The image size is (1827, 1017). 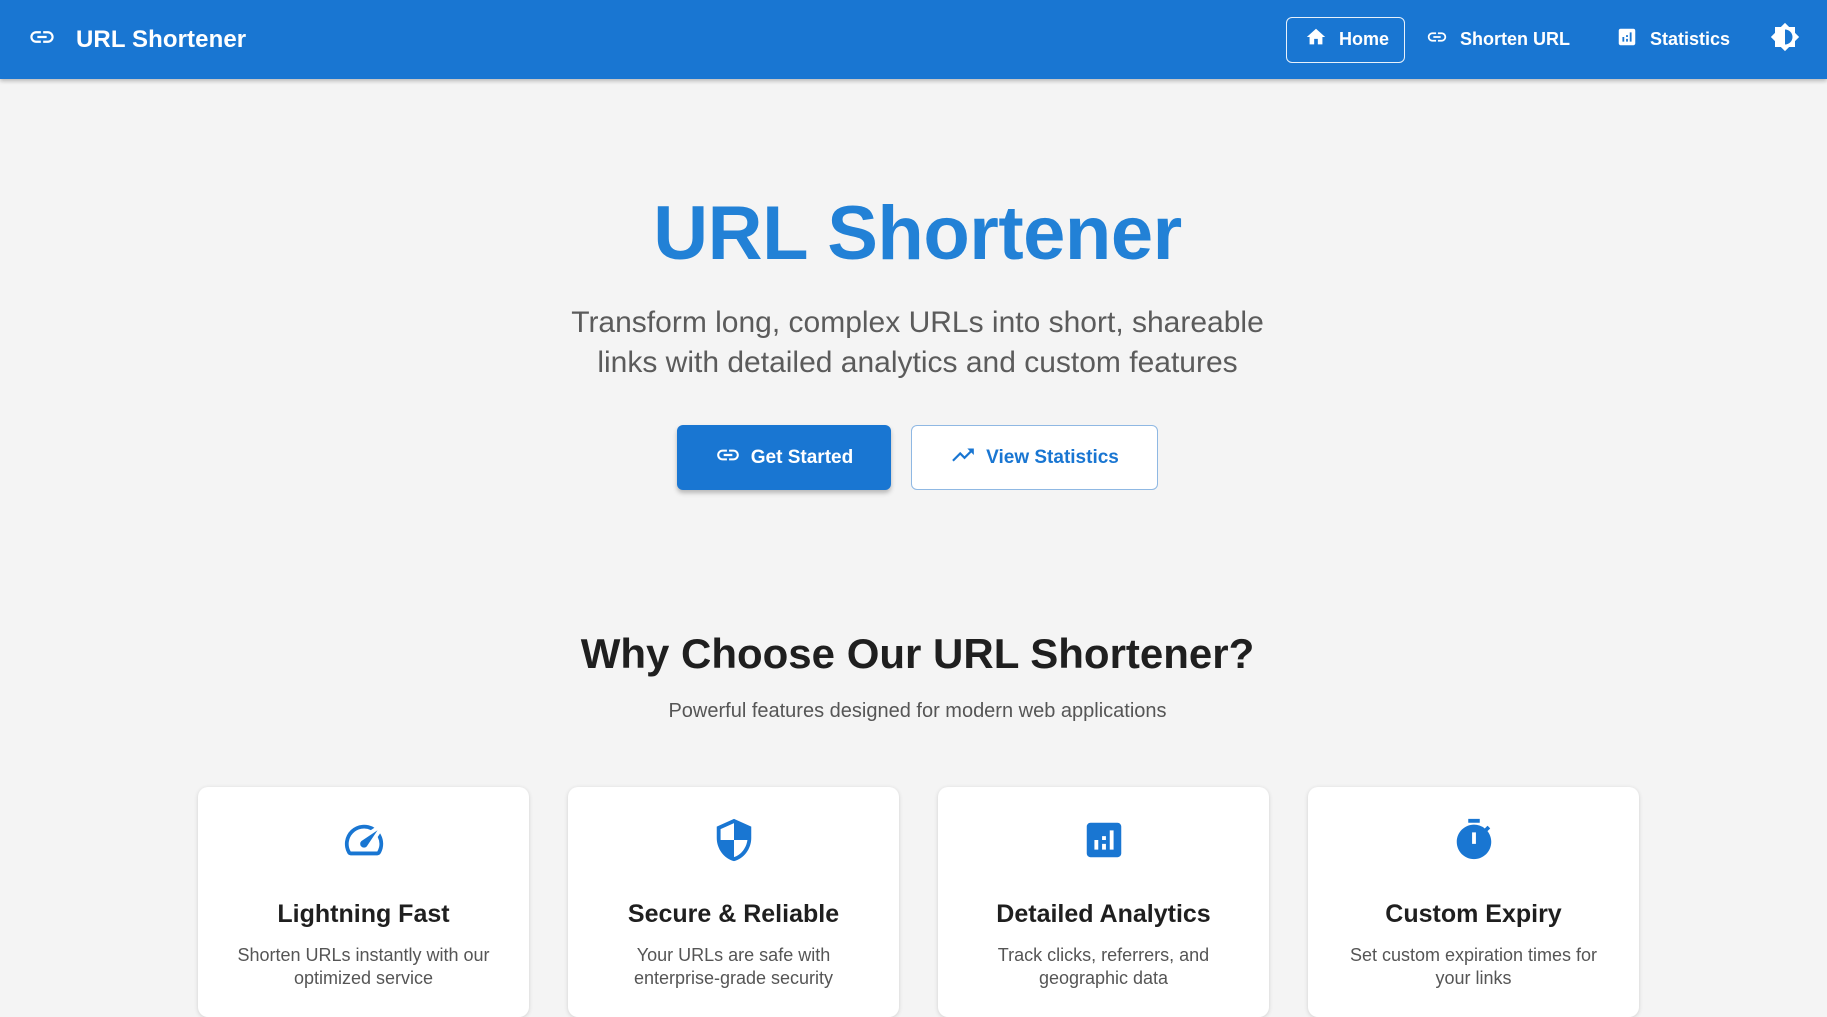 I want to click on nav-shorten-url-button: Shorten URL, so click(x=1498, y=40).